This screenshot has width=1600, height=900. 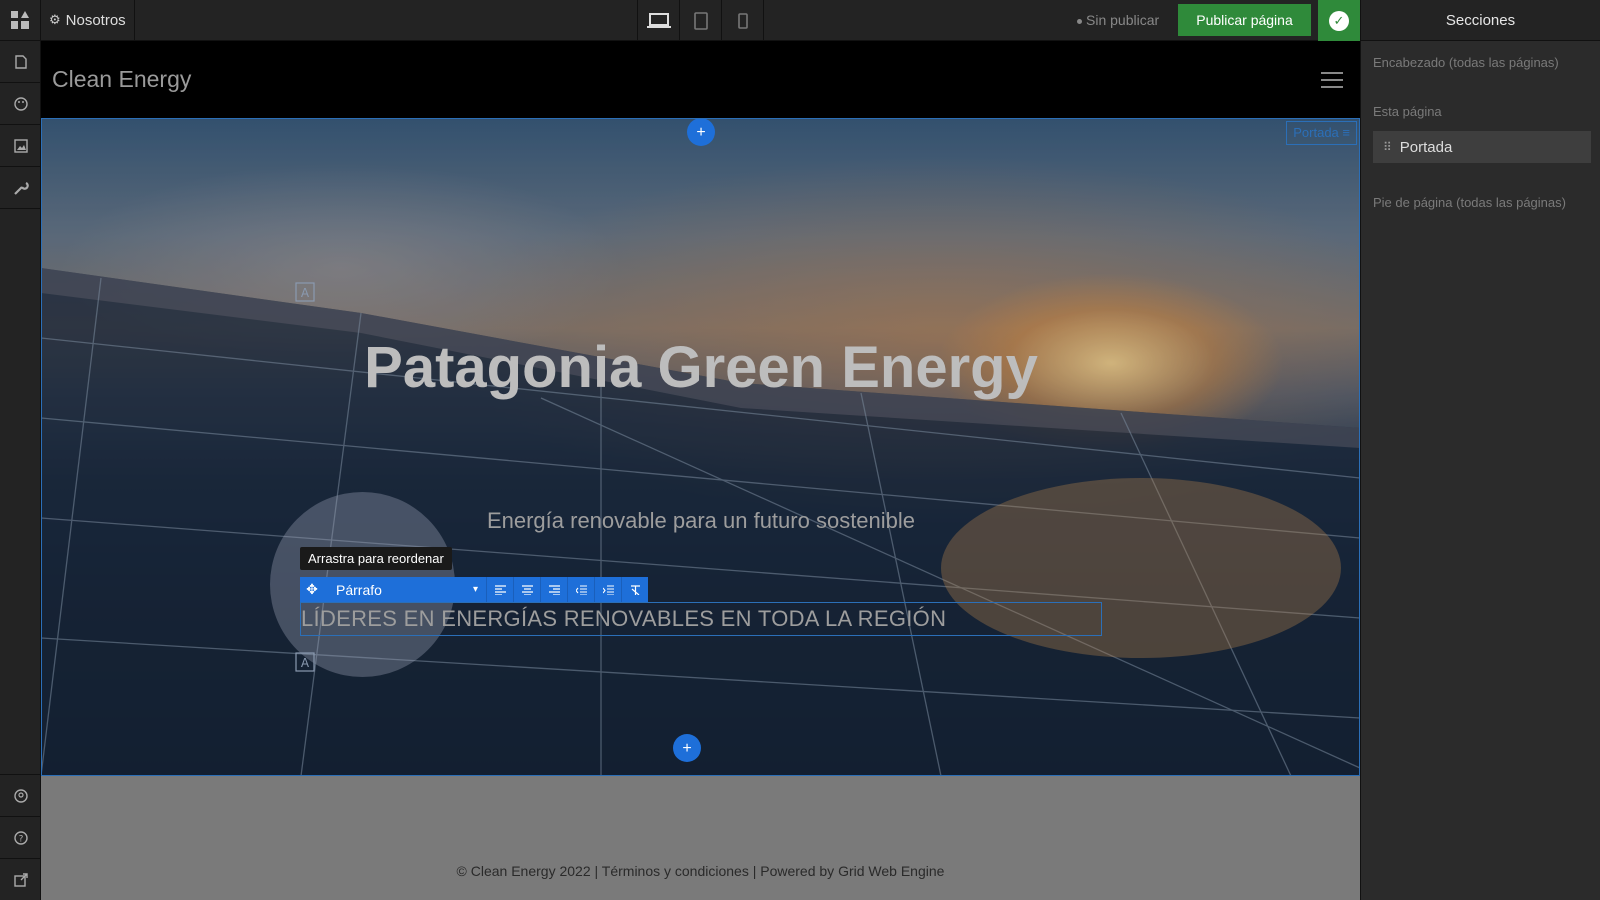 I want to click on footer-sections-label: Pie de página (todas las páginas), so click(x=1463, y=202).